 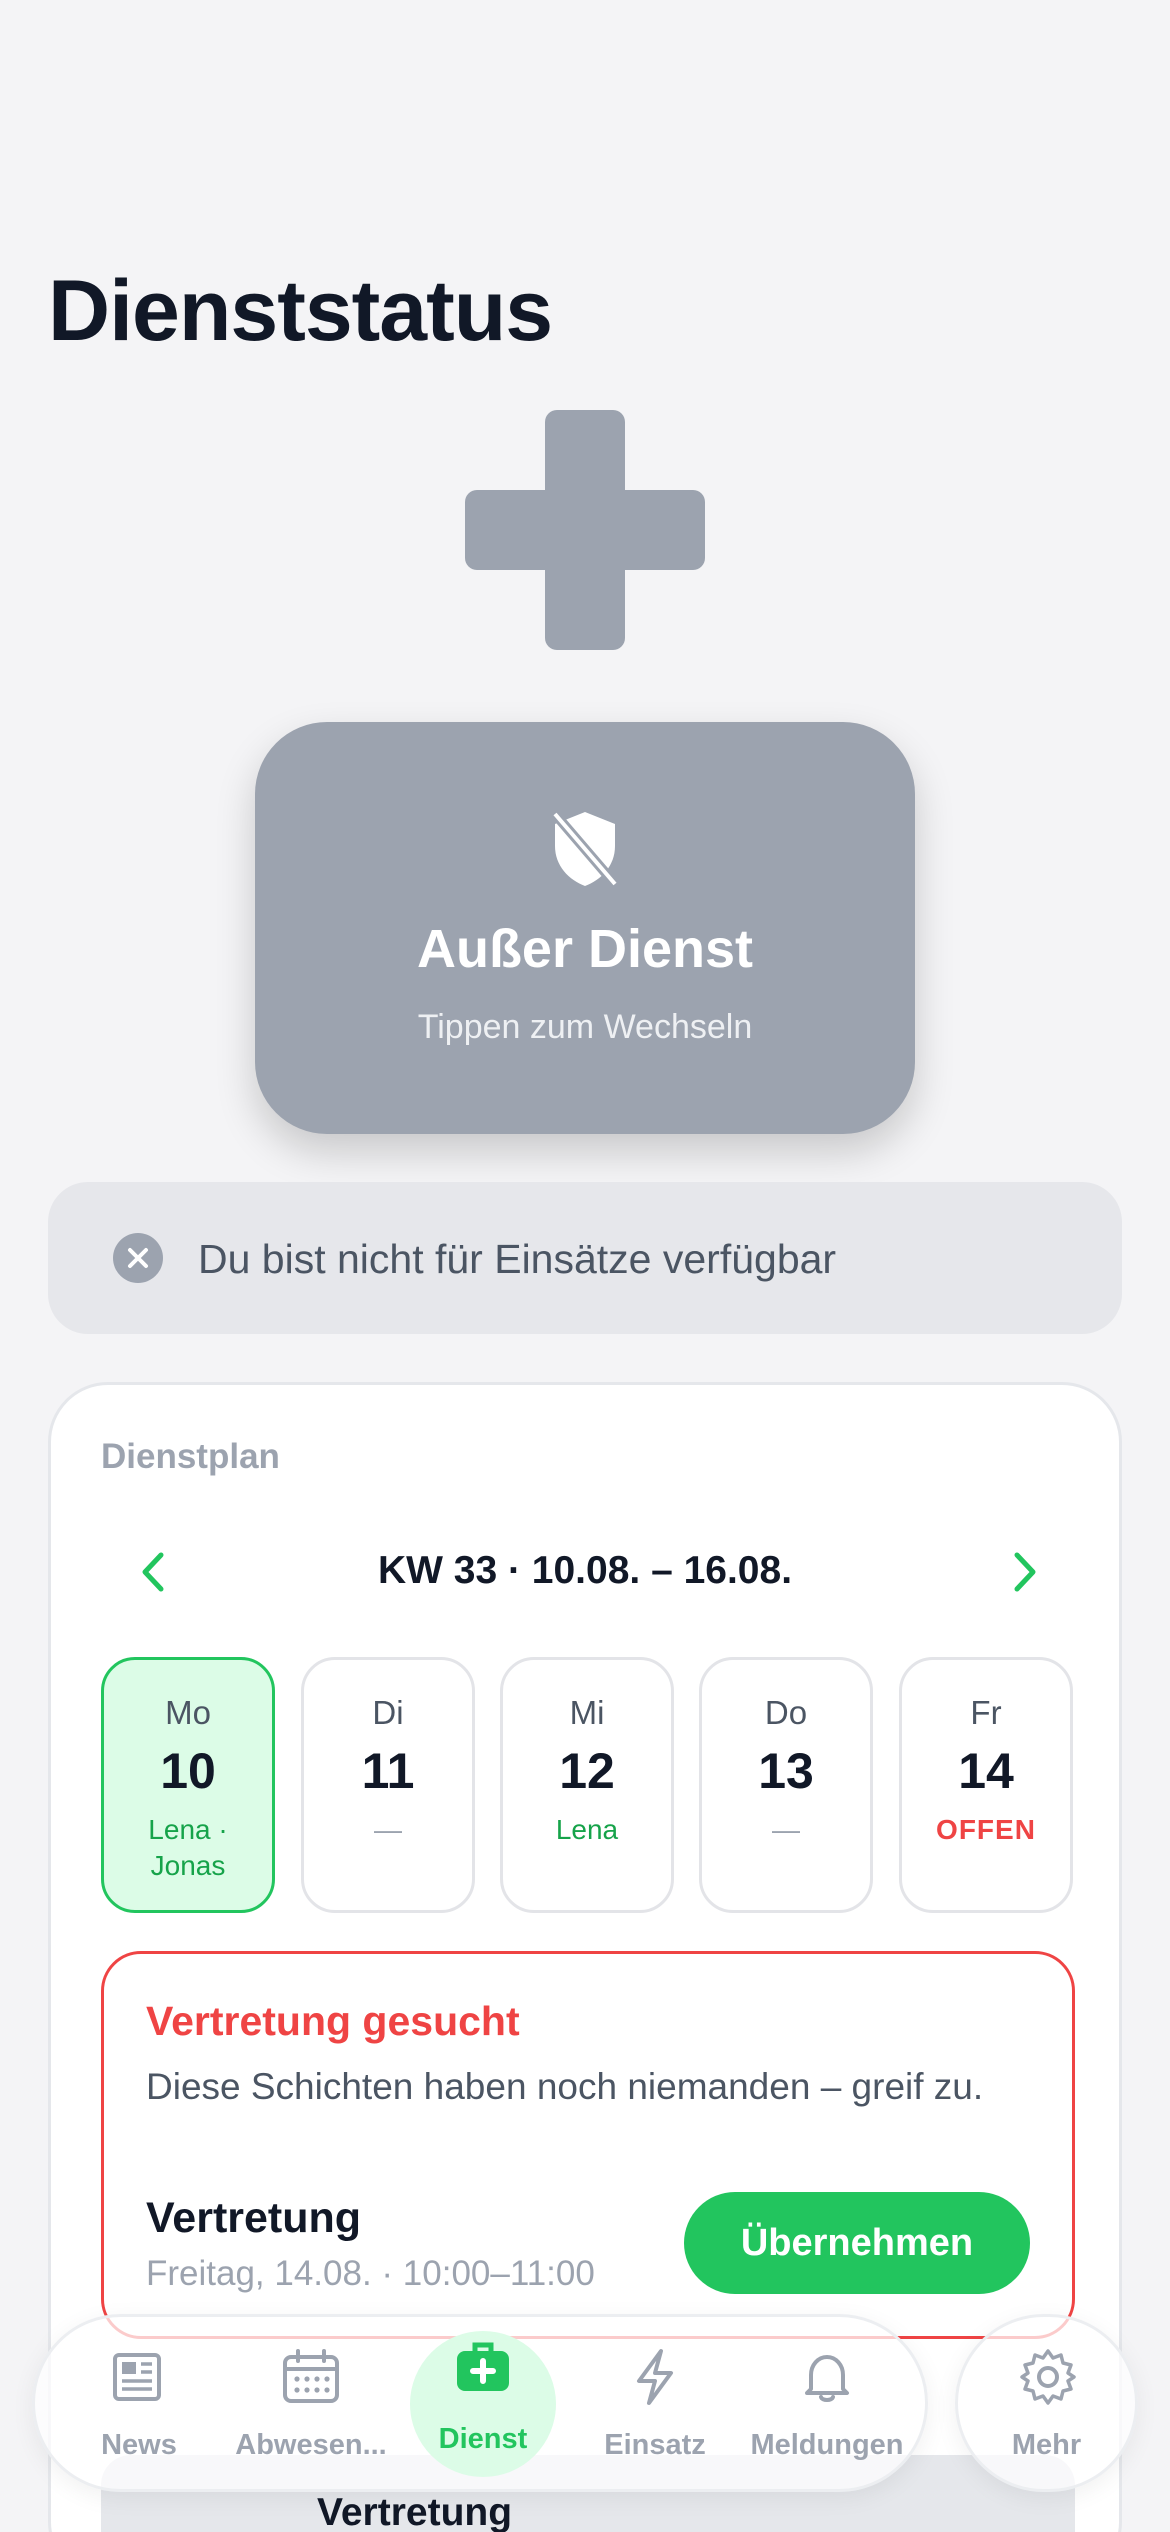 What do you see at coordinates (585, 949) in the screenshot?
I see `duty-status-label: Außer Dienst` at bounding box center [585, 949].